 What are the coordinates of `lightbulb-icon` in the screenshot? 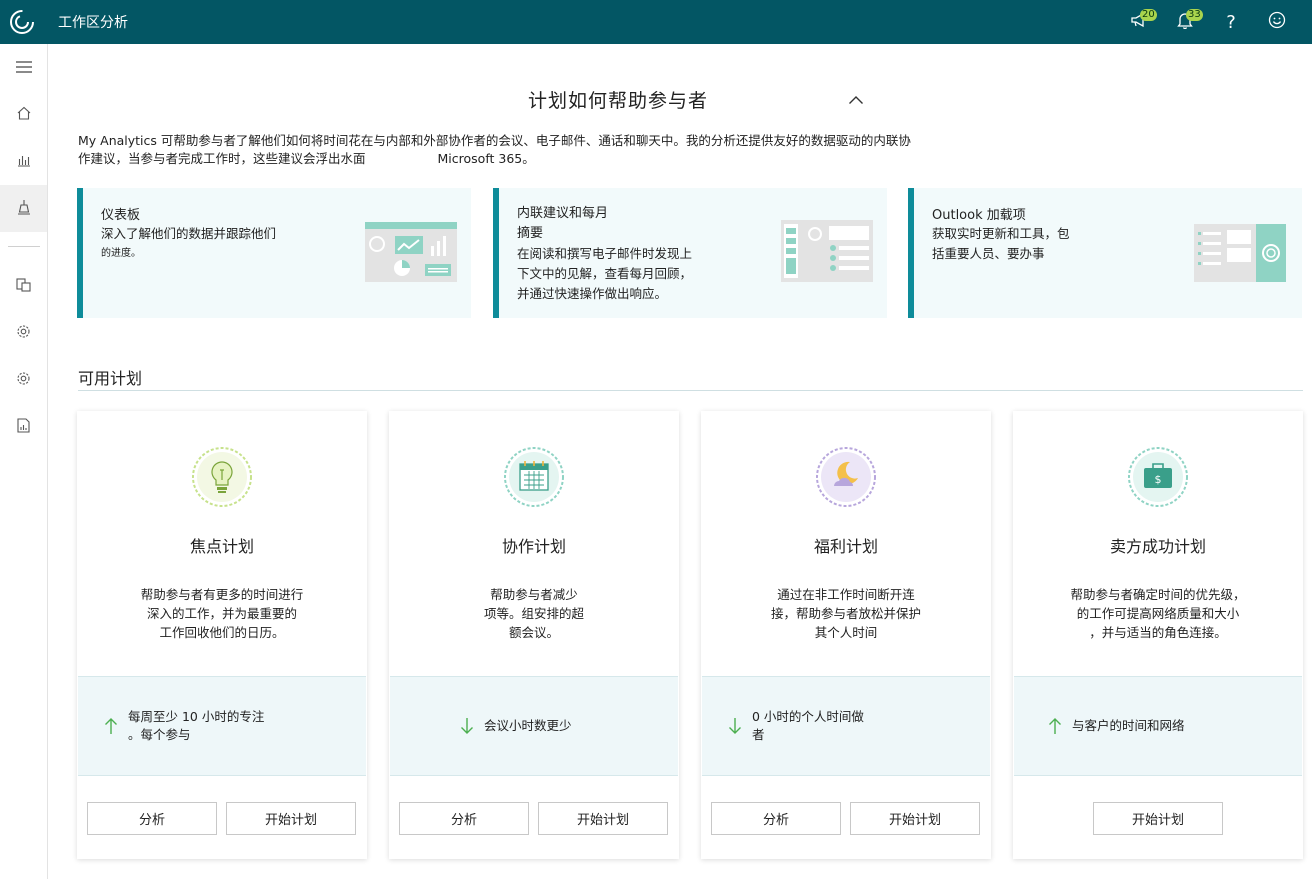 It's located at (222, 477).